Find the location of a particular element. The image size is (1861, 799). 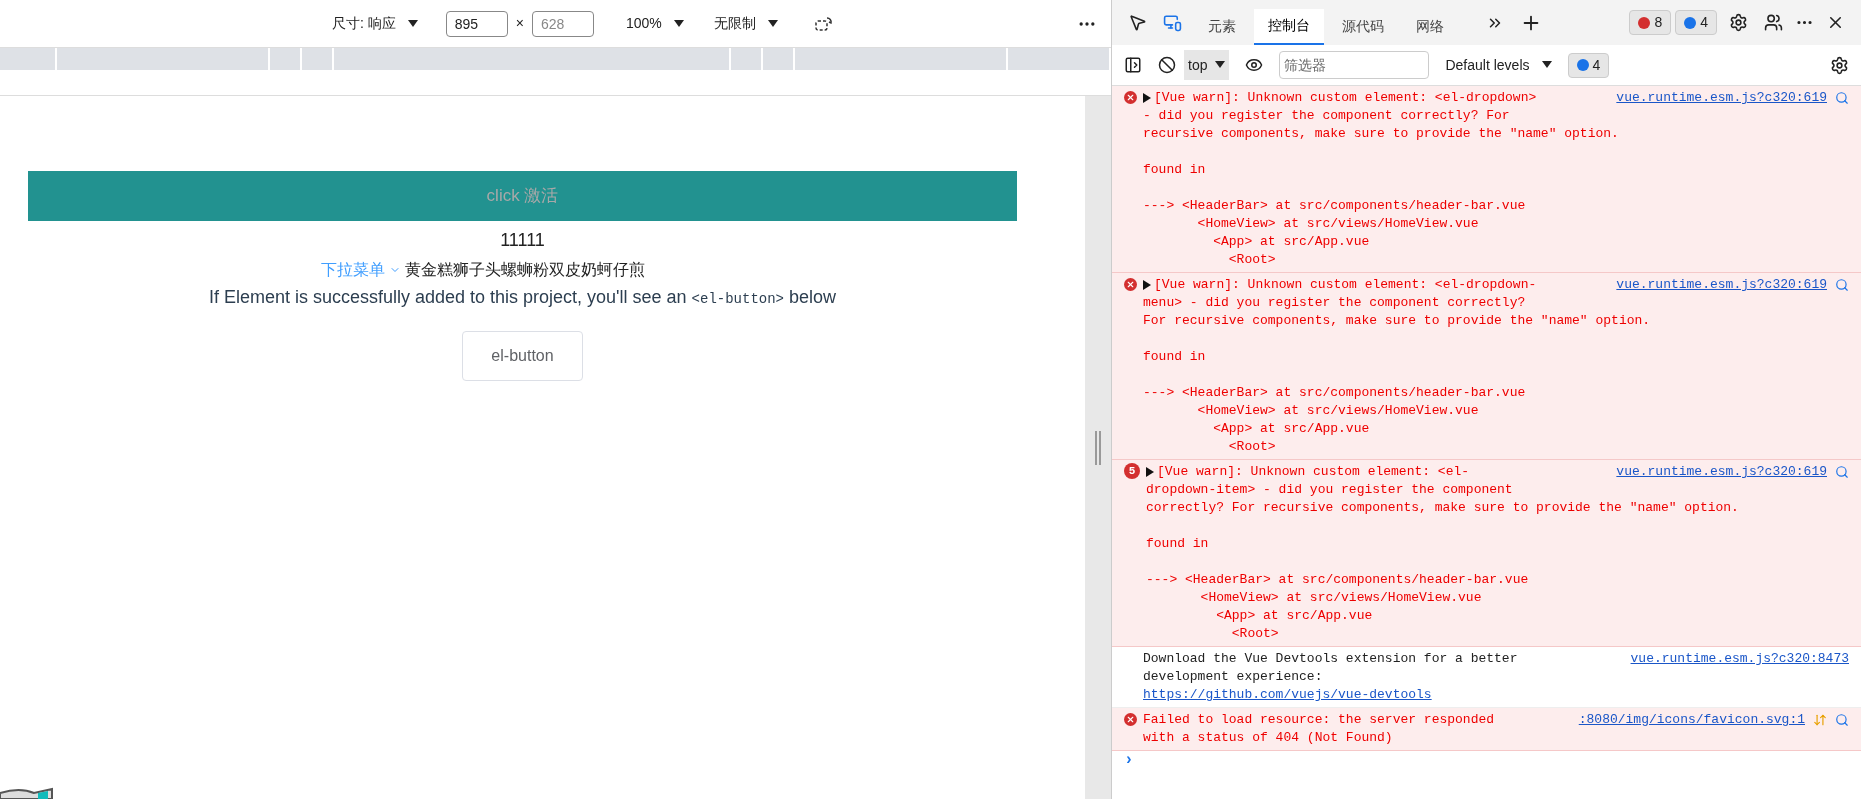

console-message-text: dropdown-item> - did you register the component is located at coordinates (1329, 490).